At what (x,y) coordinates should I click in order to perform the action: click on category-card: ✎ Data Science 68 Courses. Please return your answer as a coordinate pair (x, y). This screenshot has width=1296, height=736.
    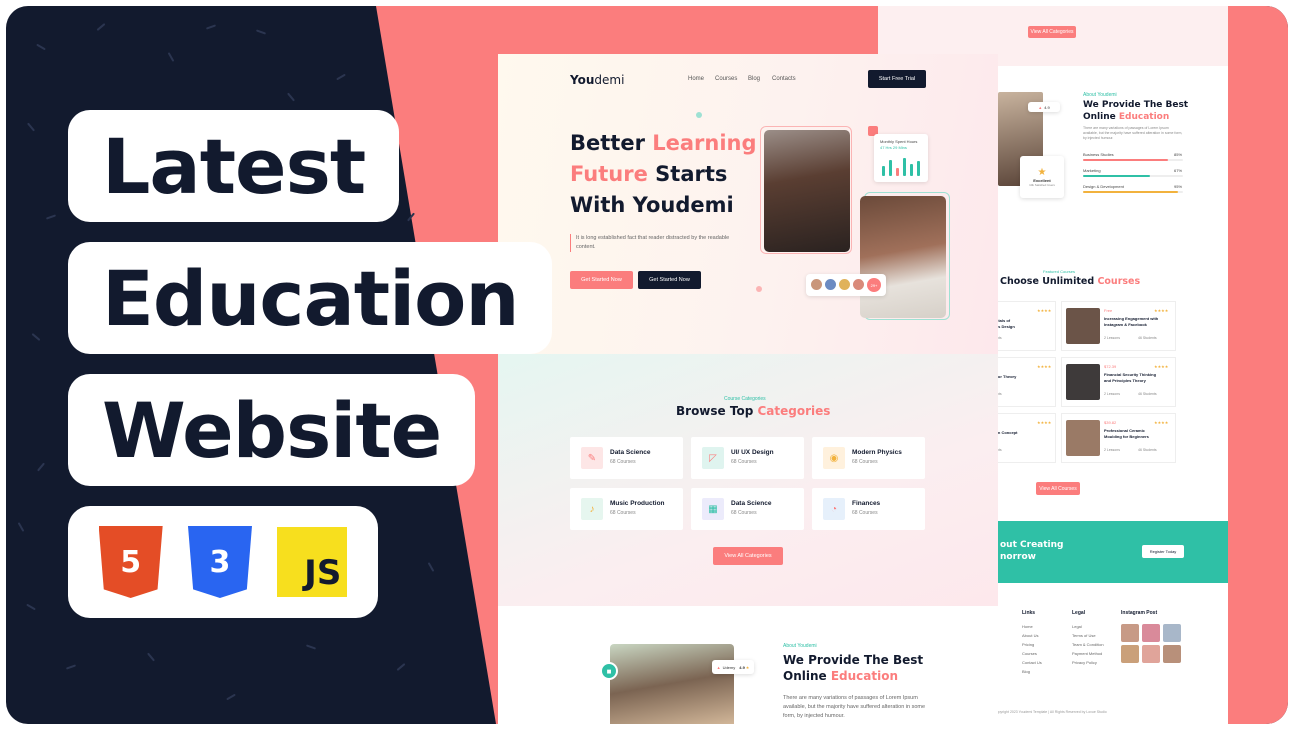
    Looking at the image, I should click on (626, 458).